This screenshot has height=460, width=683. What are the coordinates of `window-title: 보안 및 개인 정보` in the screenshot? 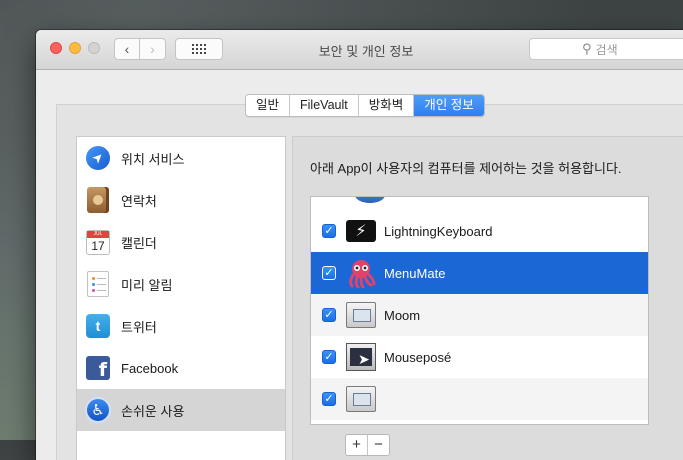 It's located at (366, 51).